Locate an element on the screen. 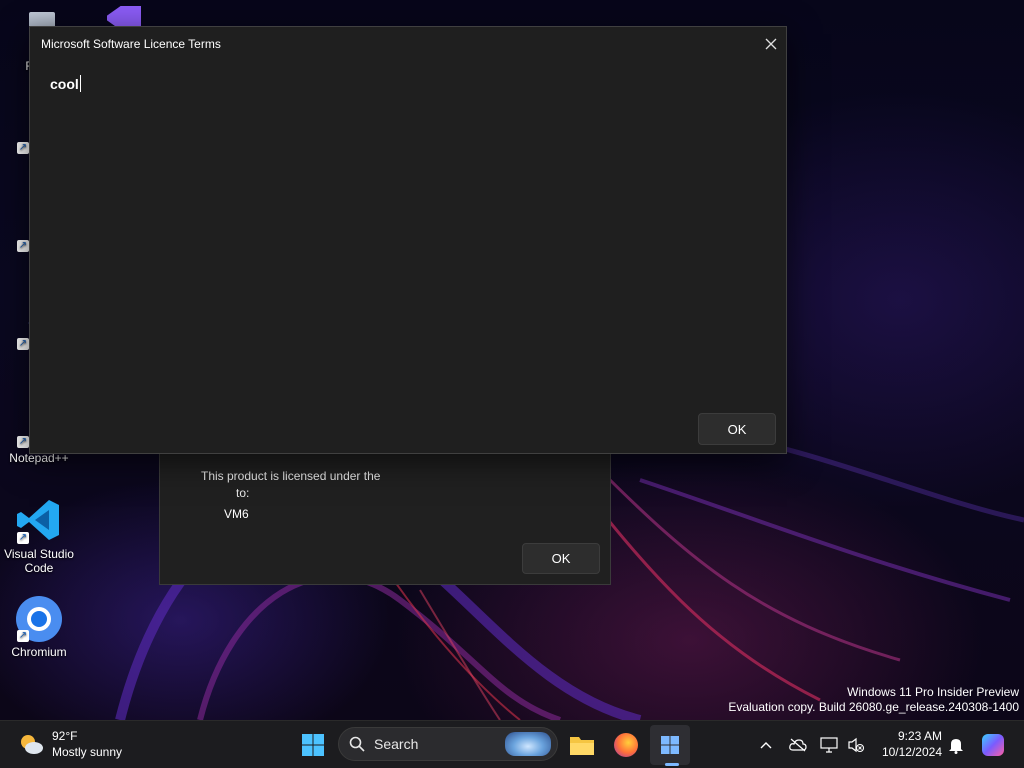 Image resolution: width=1024 pixels, height=768 pixels. network-icon is located at coordinates (829, 745).